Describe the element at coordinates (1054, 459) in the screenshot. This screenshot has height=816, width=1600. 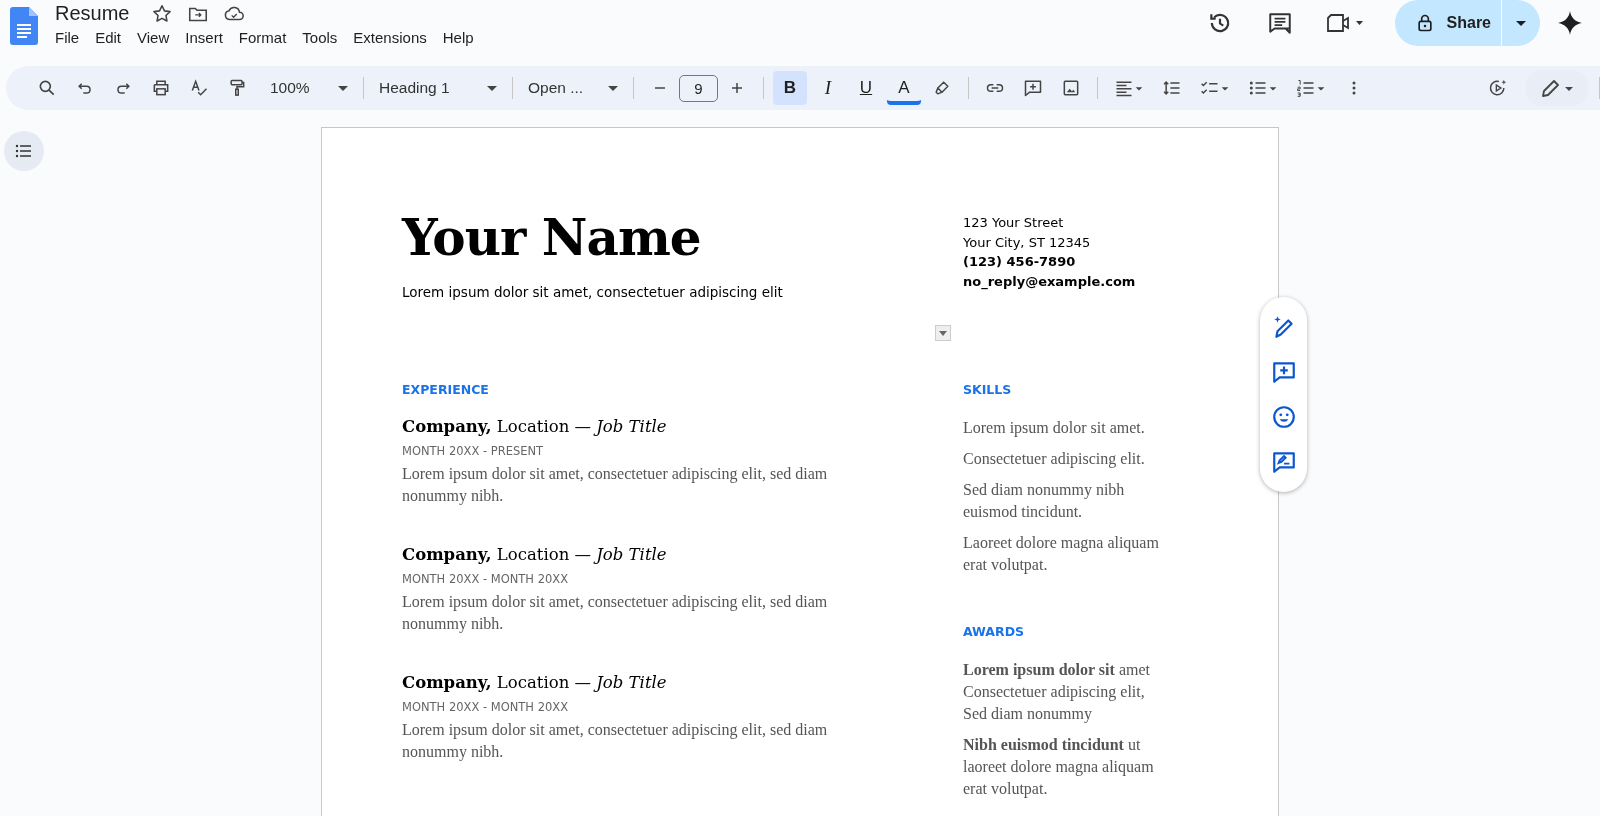
I see `skill-item: Consectetuer adipiscing elit.` at that location.